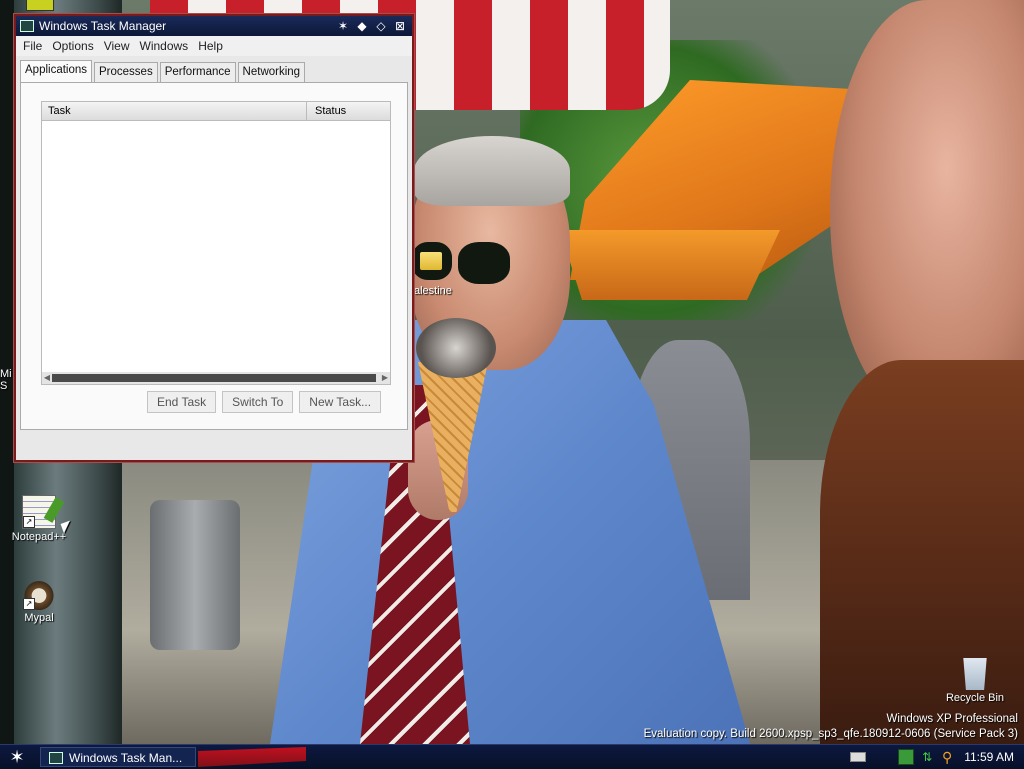  What do you see at coordinates (952, 719) in the screenshot?
I see `watermark-edition: Windows XP Professional` at bounding box center [952, 719].